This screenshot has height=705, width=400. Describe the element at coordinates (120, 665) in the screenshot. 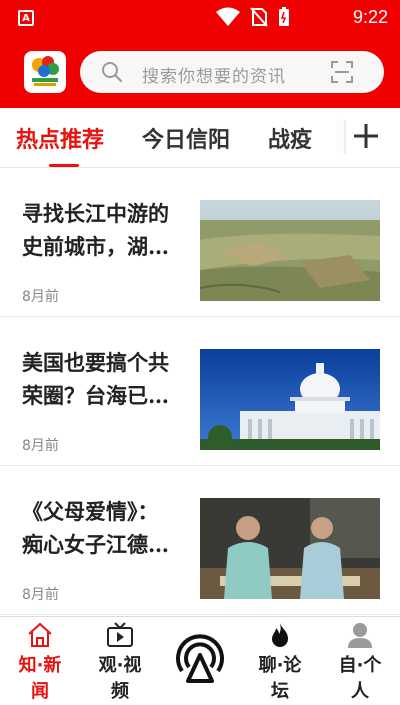

I see `nav-label-line: 观·视` at that location.